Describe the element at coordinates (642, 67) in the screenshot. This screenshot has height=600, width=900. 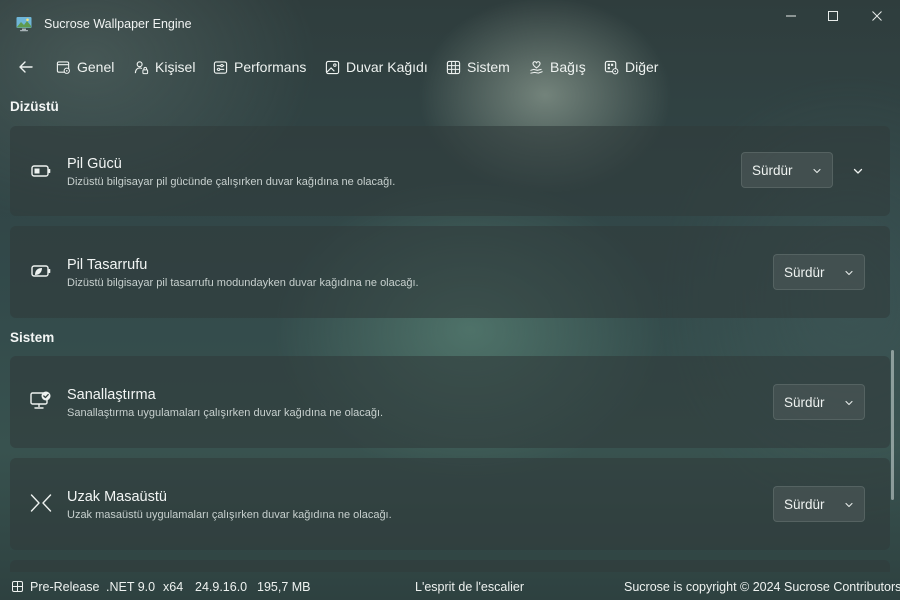
I see `nav-label: Diğer` at that location.